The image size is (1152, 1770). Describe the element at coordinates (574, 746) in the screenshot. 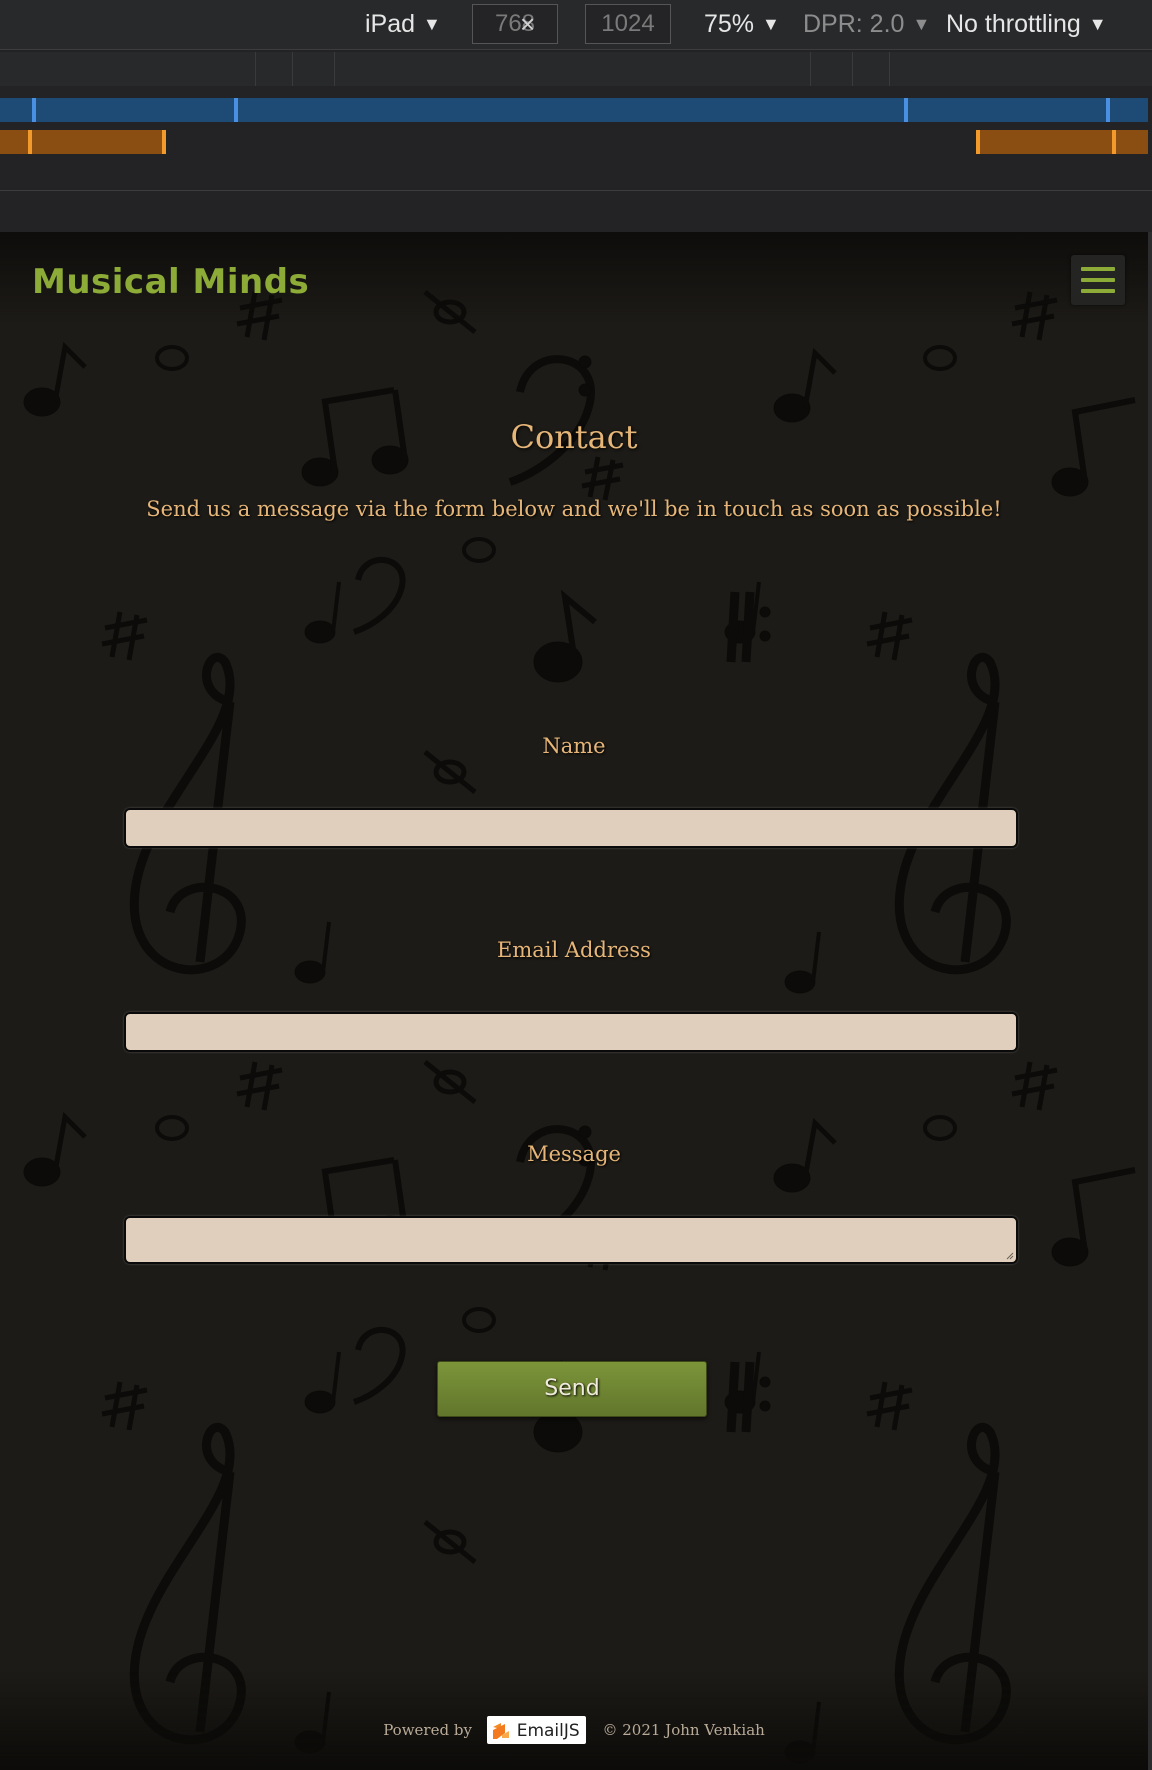

I see `name-label: Name` at that location.